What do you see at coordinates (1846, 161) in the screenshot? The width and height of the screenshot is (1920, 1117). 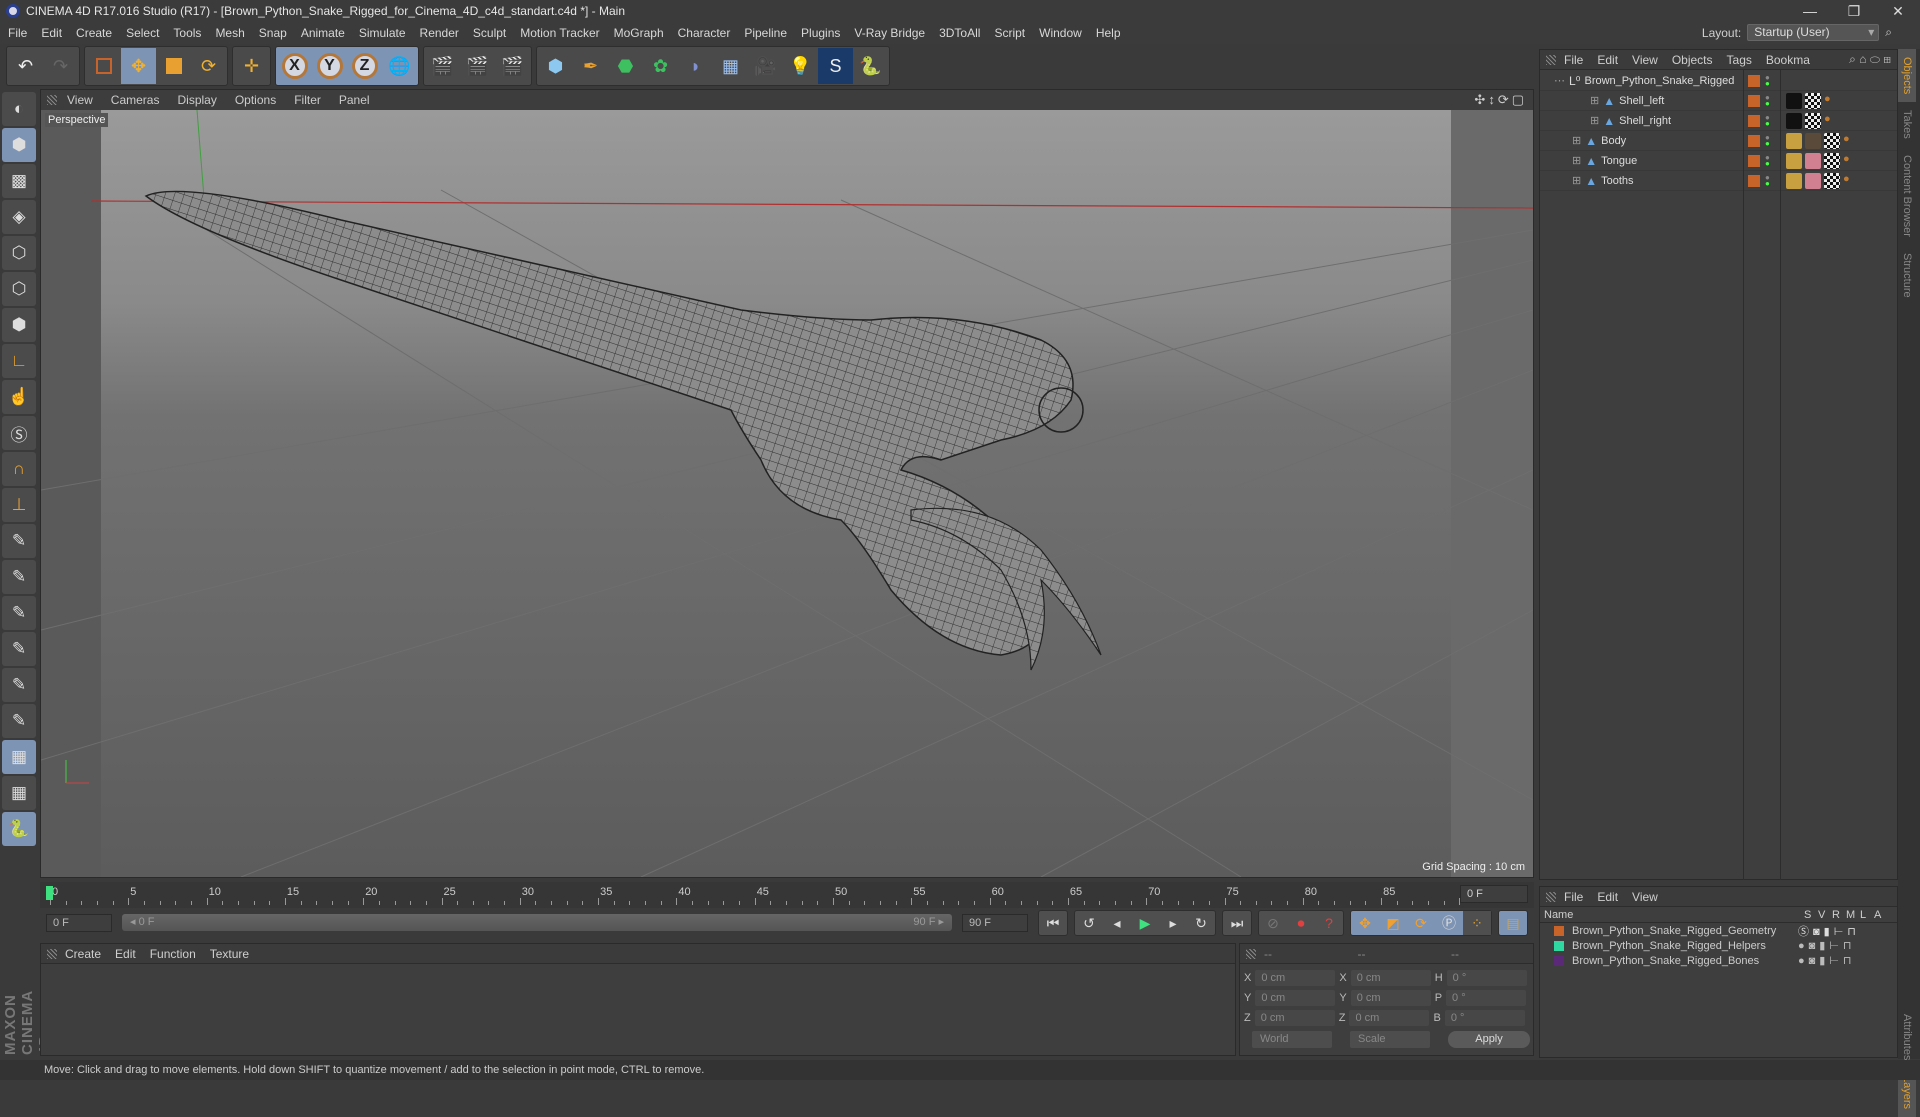 I see `phong-tag-icon: ●` at bounding box center [1846, 161].